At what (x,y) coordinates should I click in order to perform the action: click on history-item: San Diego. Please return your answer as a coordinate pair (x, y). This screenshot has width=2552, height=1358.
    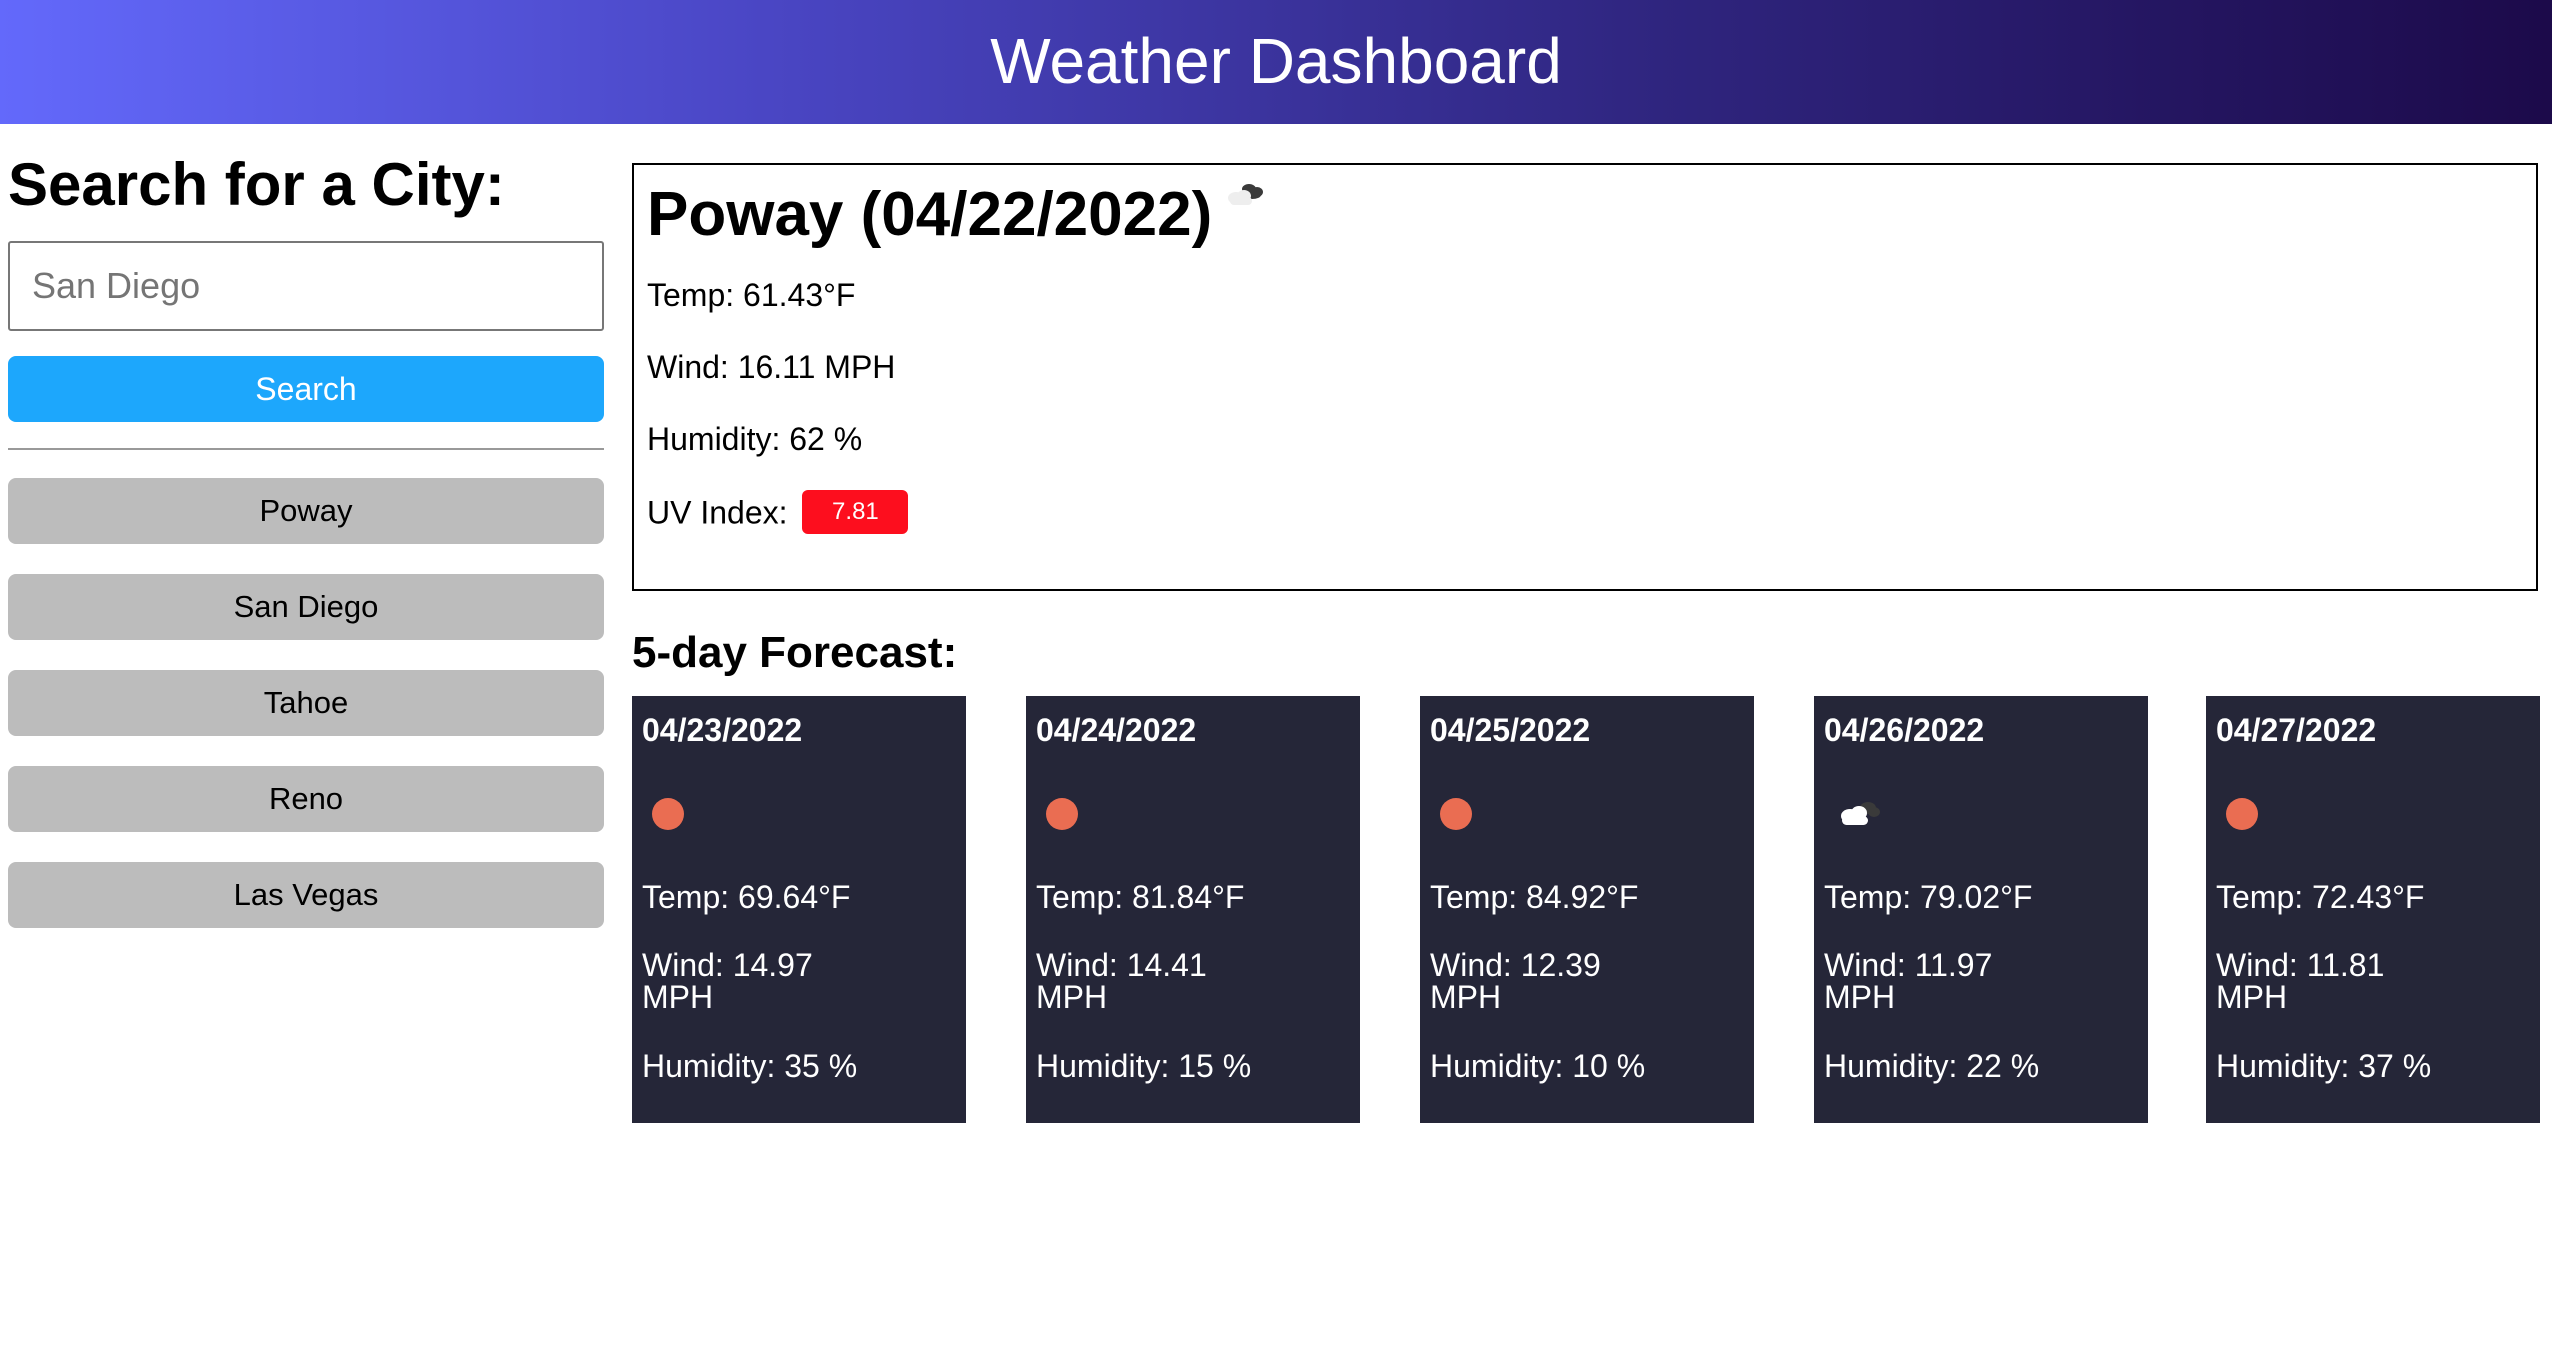
    Looking at the image, I should click on (306, 607).